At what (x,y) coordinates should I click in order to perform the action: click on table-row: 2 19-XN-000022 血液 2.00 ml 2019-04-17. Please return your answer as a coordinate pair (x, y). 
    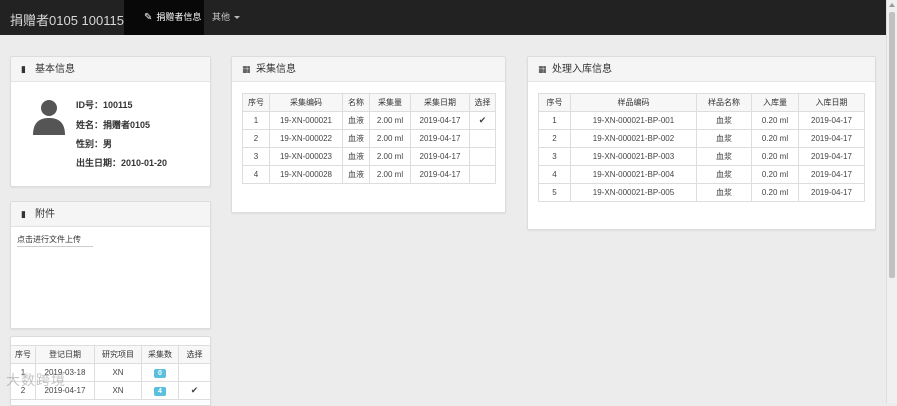
    Looking at the image, I should click on (369, 138).